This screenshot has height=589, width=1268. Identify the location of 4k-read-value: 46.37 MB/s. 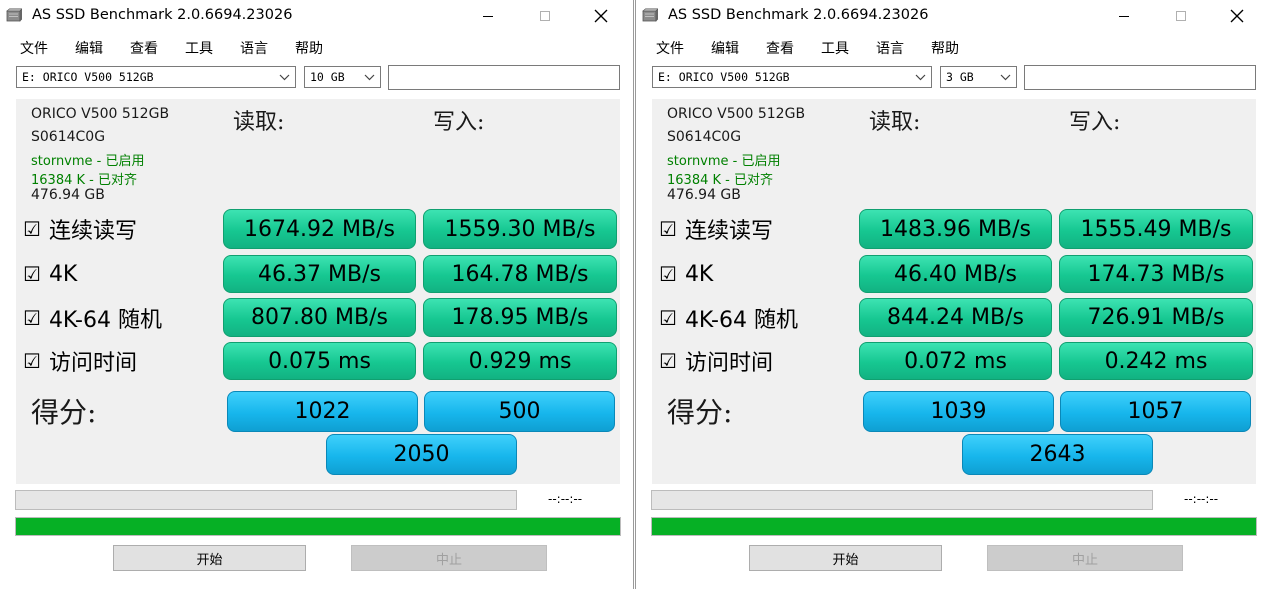
(319, 274).